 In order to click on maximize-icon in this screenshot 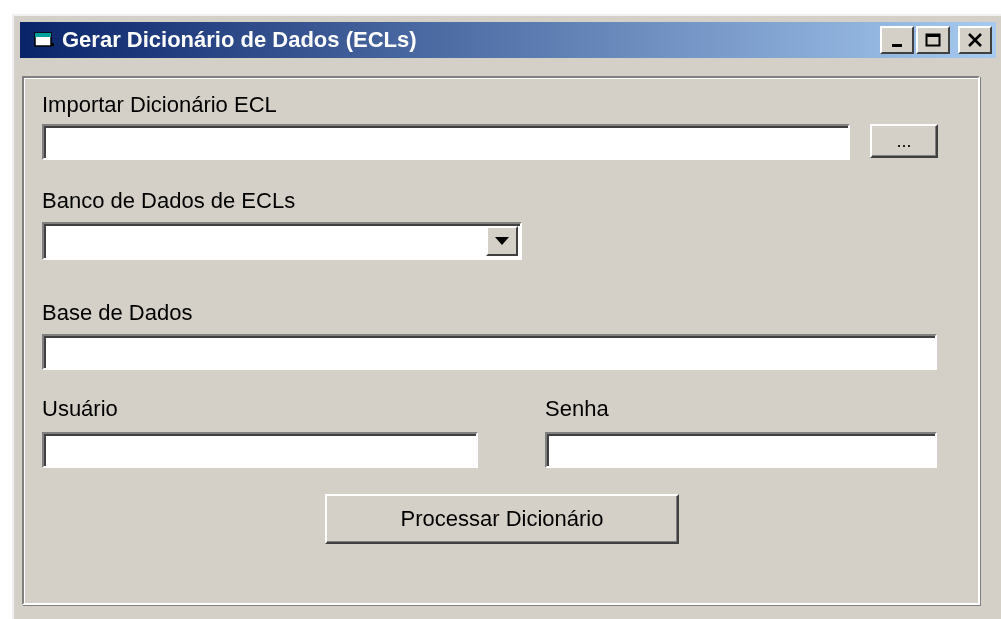, I will do `click(933, 40)`.